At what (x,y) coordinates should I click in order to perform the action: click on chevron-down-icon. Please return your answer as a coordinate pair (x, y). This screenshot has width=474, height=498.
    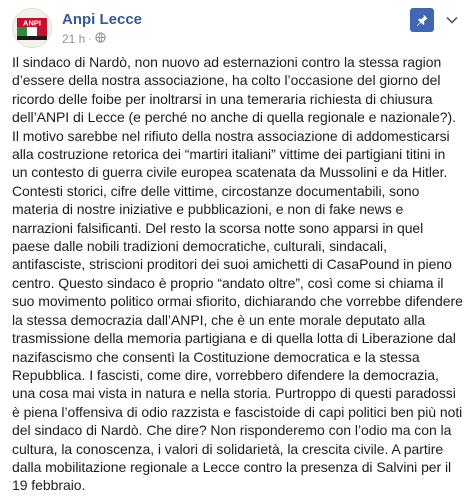
    Looking at the image, I should click on (452, 20).